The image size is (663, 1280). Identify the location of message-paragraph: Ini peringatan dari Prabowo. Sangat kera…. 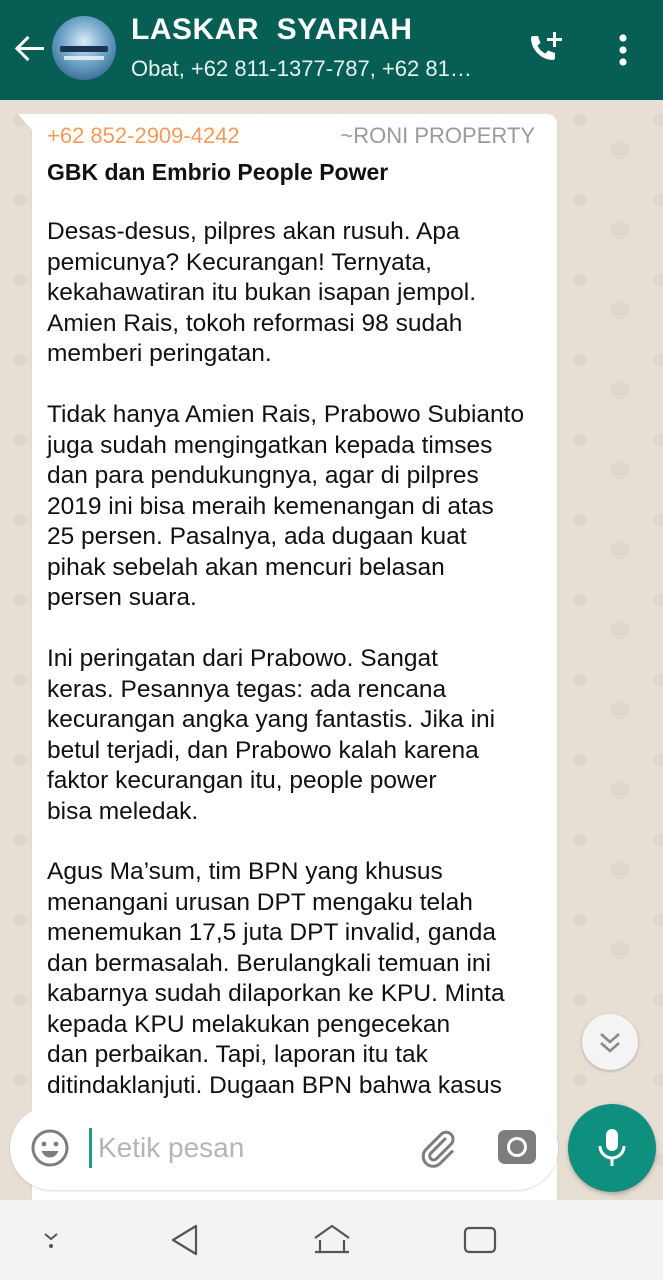
(271, 735).